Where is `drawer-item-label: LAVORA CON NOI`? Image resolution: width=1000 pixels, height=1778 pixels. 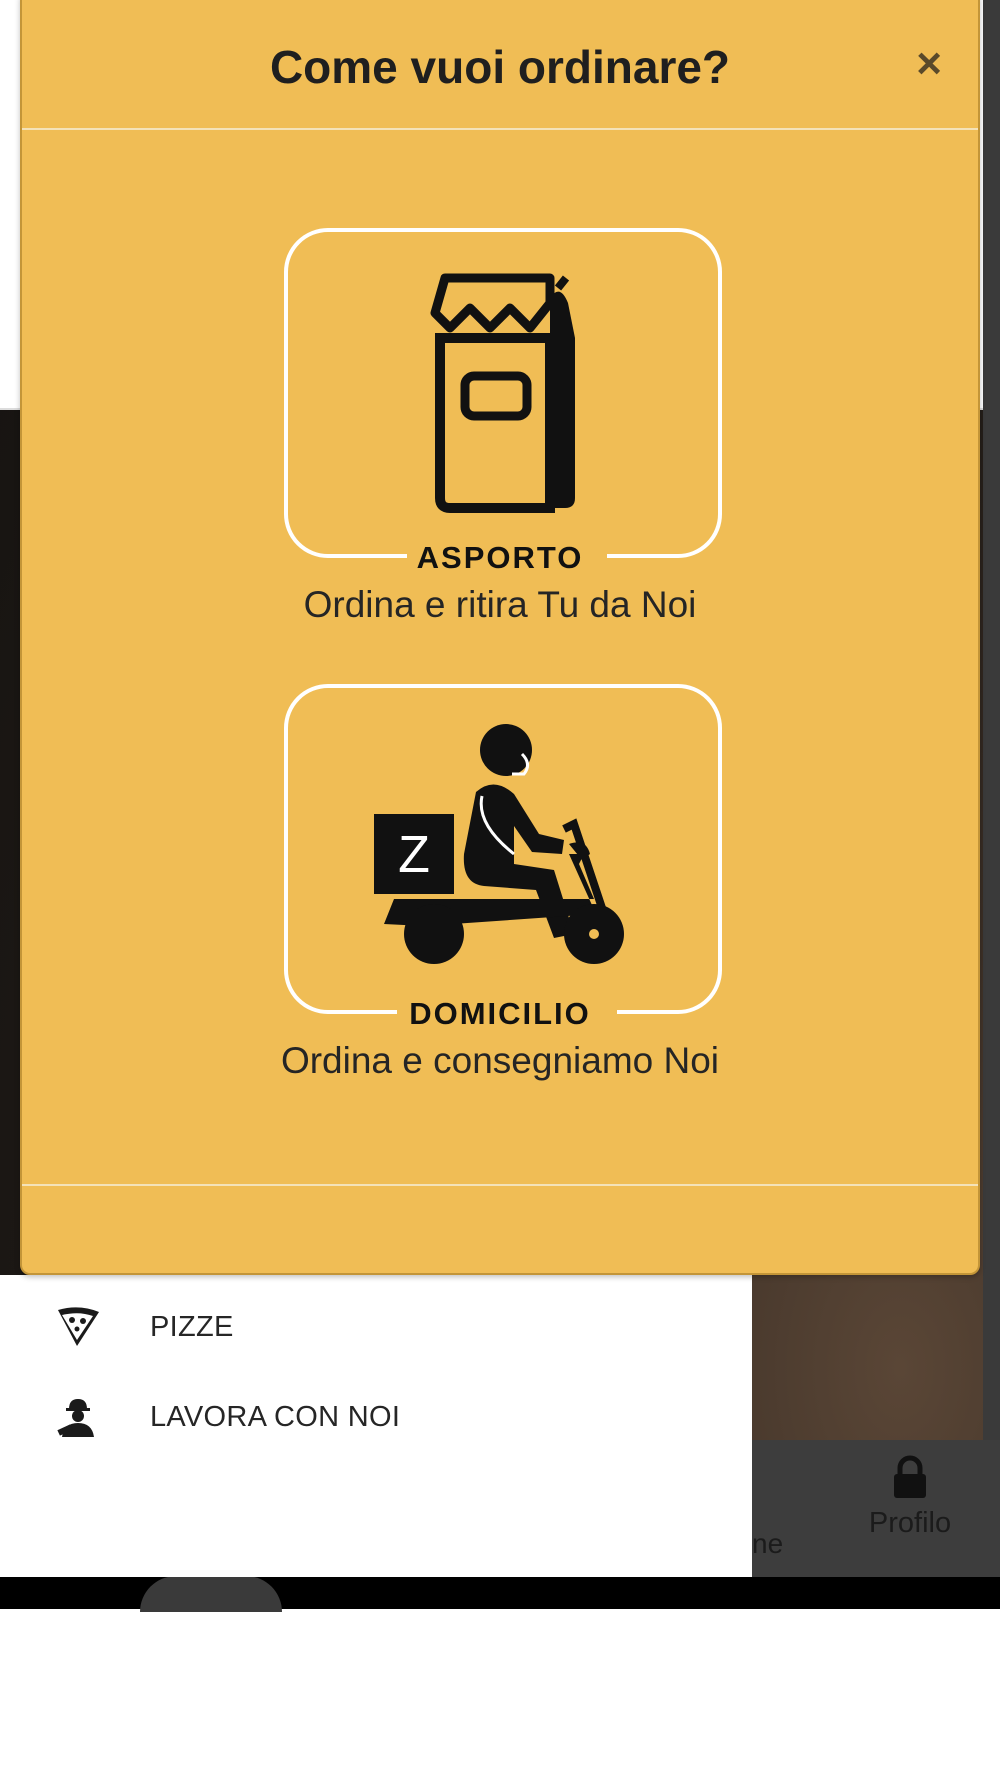
drawer-item-label: LAVORA CON NOI is located at coordinates (275, 1416).